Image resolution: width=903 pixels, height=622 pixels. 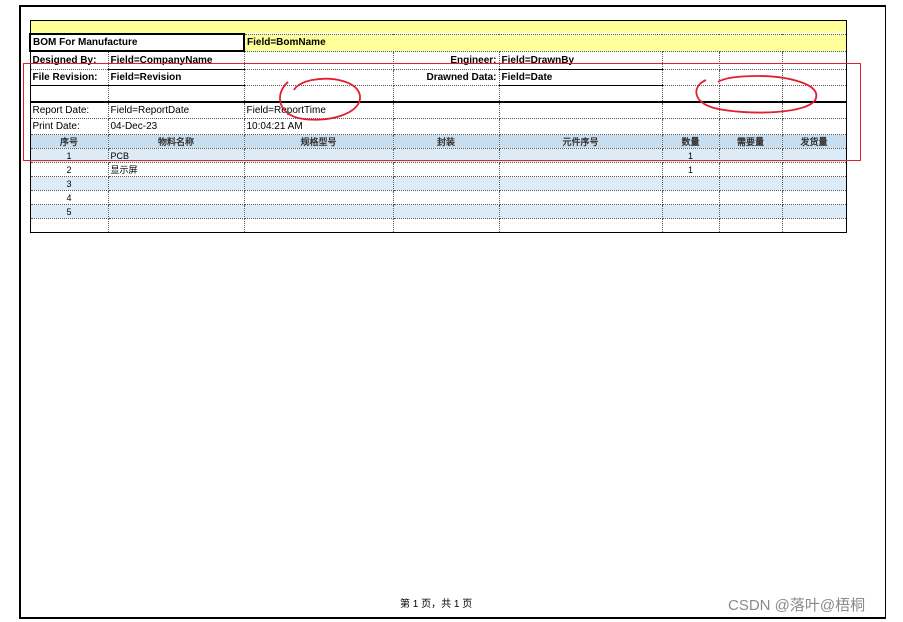 What do you see at coordinates (69, 169) in the screenshot?
I see `row-number: 2` at bounding box center [69, 169].